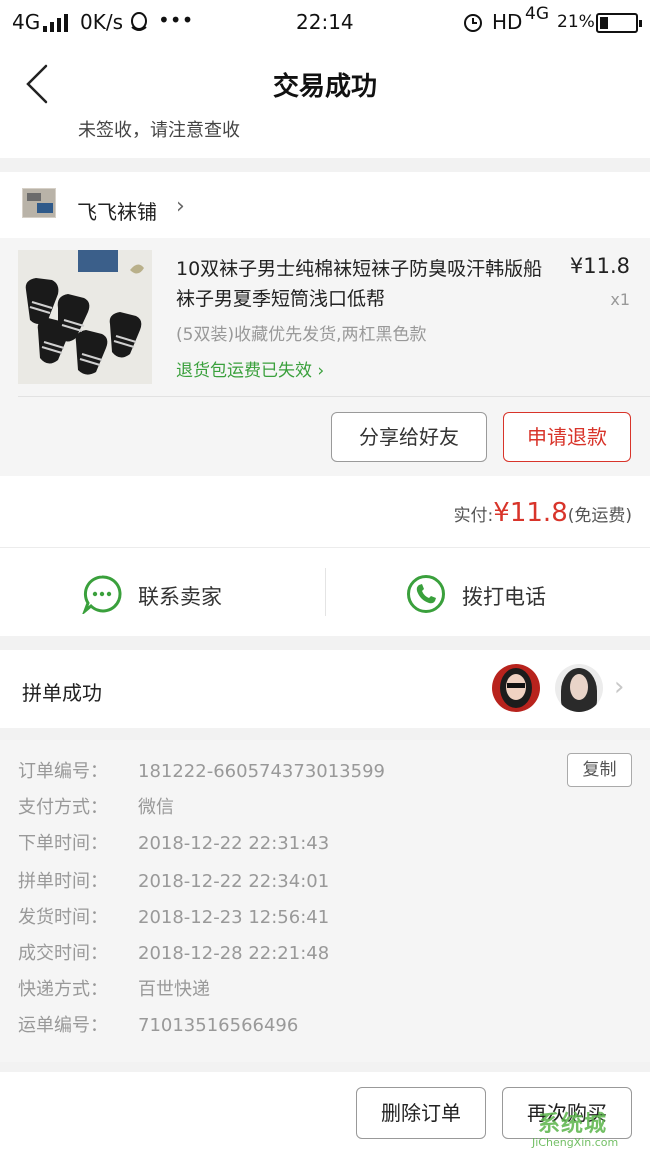  I want to click on copy-button: 复制, so click(599, 770).